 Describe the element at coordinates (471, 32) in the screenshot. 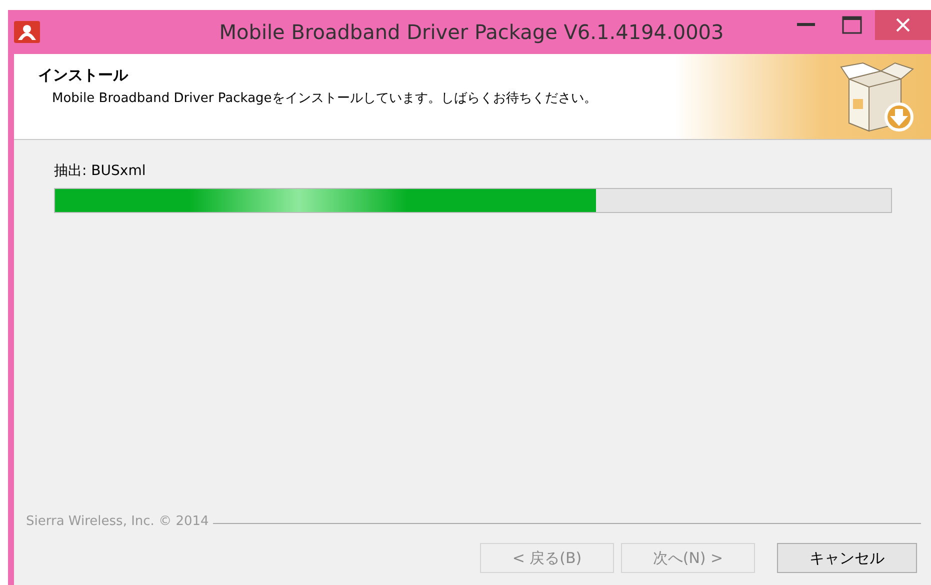

I see `window-title: Mobile Broadband Driver Package V6.1.4194.0003` at that location.